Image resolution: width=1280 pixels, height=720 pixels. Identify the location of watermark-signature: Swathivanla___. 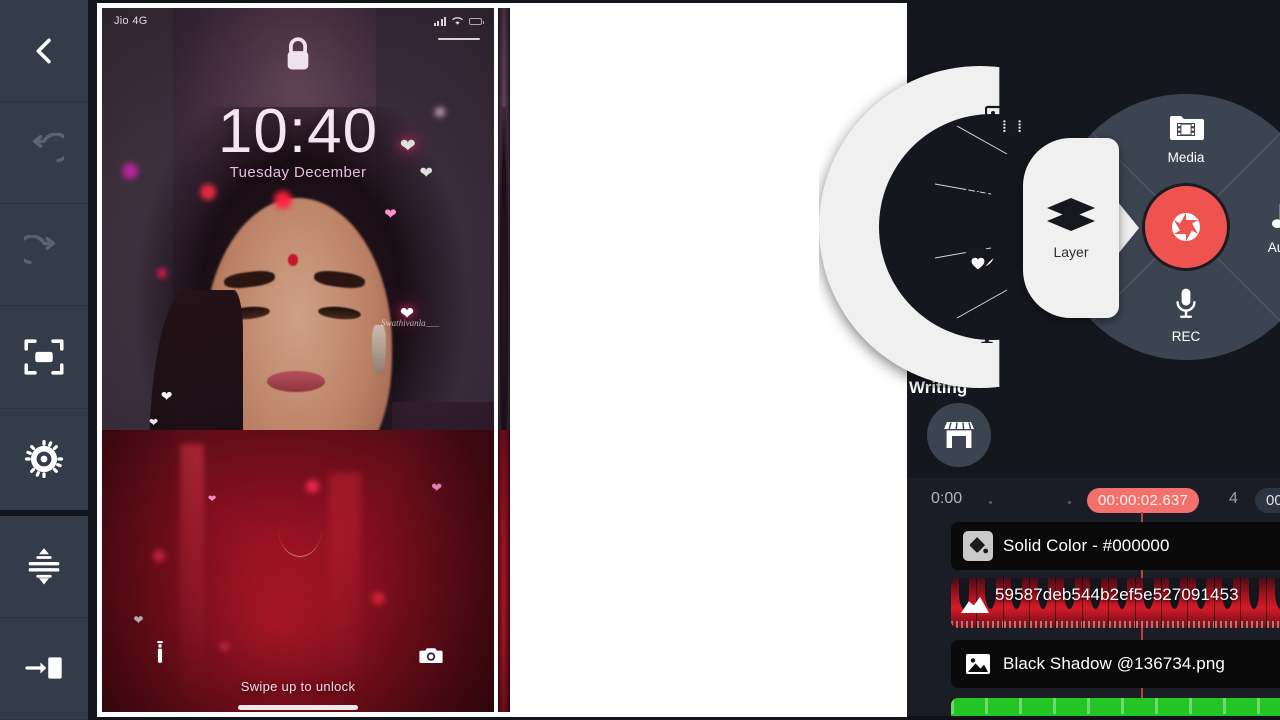
(410, 322).